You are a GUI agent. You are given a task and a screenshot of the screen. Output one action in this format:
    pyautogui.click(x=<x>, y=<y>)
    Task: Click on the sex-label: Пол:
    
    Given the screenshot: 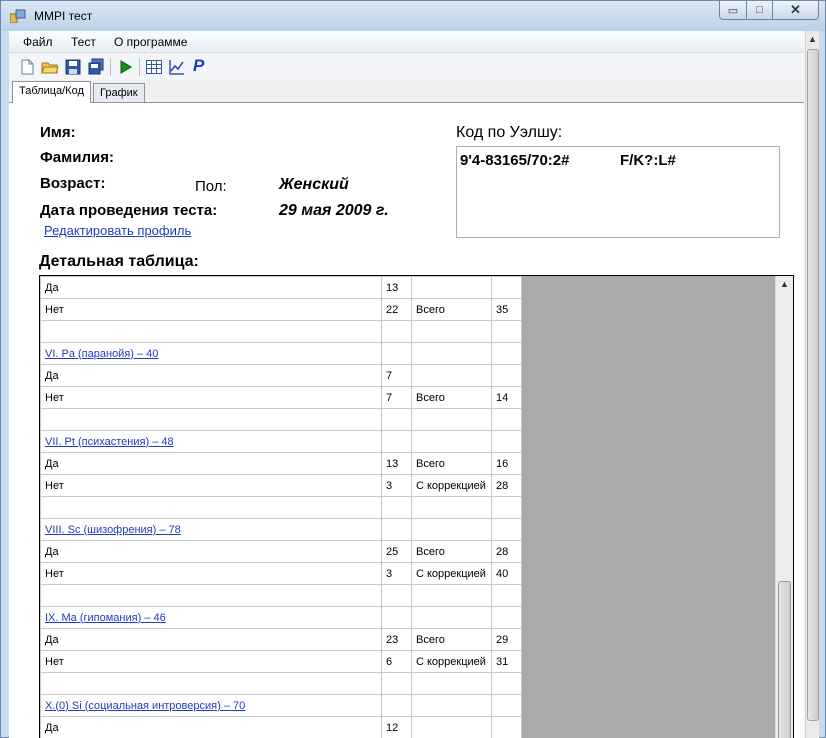 What is the action you would take?
    pyautogui.click(x=211, y=186)
    